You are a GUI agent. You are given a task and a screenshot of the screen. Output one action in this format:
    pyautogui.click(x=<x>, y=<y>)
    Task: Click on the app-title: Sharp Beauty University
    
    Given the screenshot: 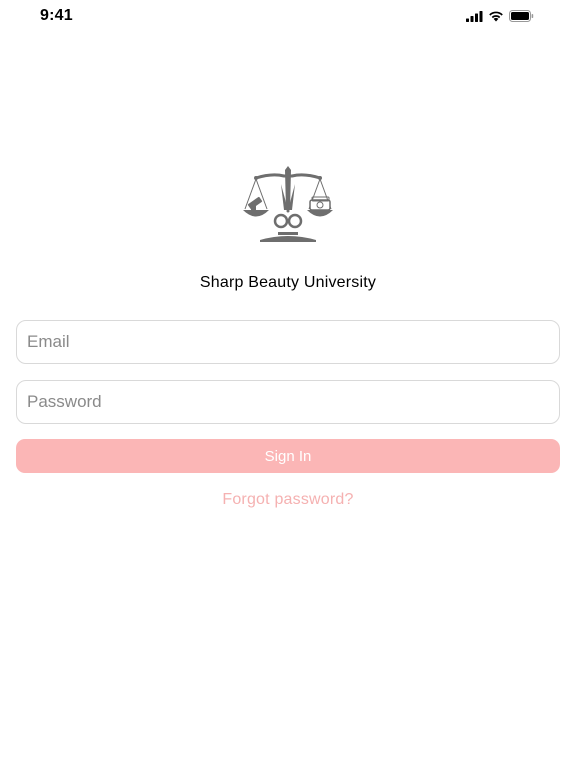 What is the action you would take?
    pyautogui.click(x=288, y=282)
    